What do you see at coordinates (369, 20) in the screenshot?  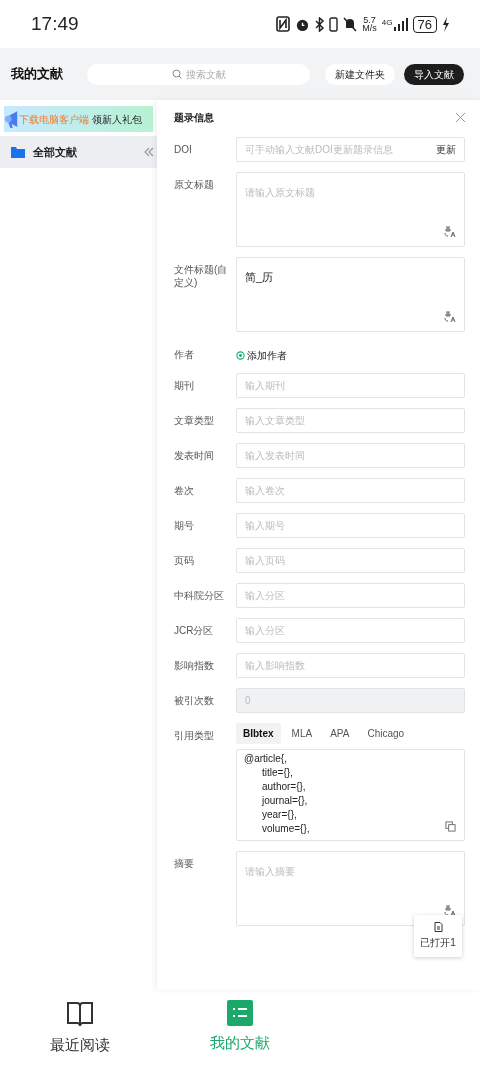 I see `network-speed: 5.7` at bounding box center [369, 20].